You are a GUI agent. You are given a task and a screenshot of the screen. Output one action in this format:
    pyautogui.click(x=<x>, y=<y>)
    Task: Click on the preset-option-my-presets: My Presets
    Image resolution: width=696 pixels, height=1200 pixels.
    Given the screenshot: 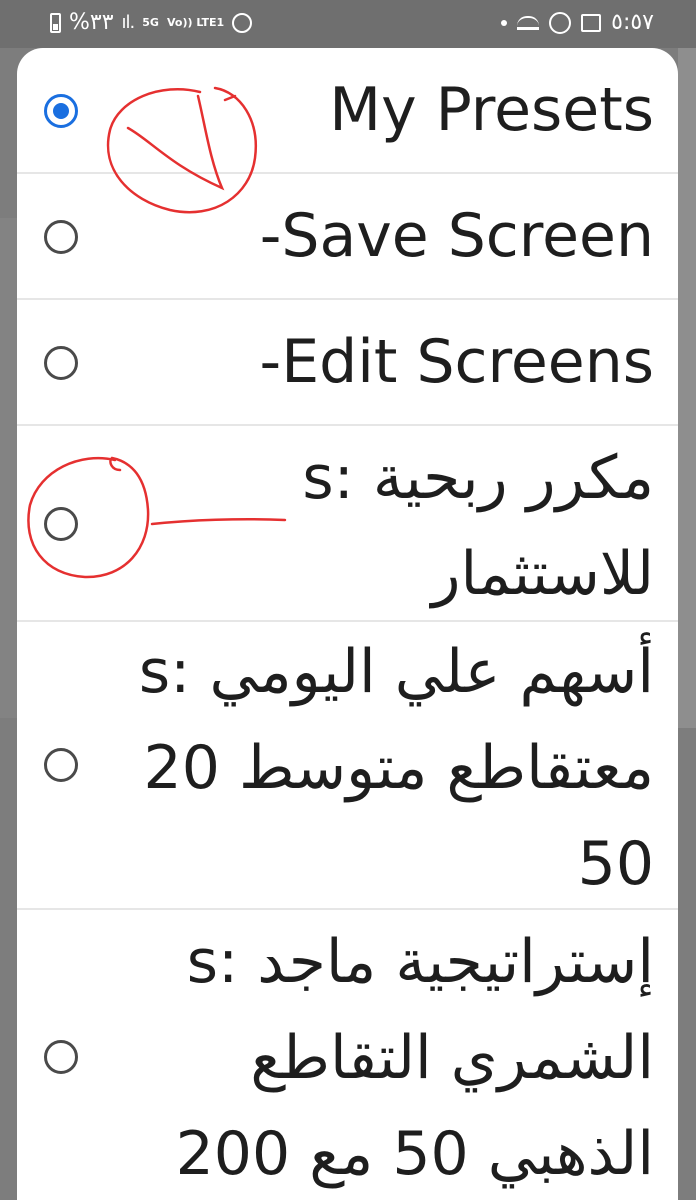 What is the action you would take?
    pyautogui.click(x=347, y=111)
    